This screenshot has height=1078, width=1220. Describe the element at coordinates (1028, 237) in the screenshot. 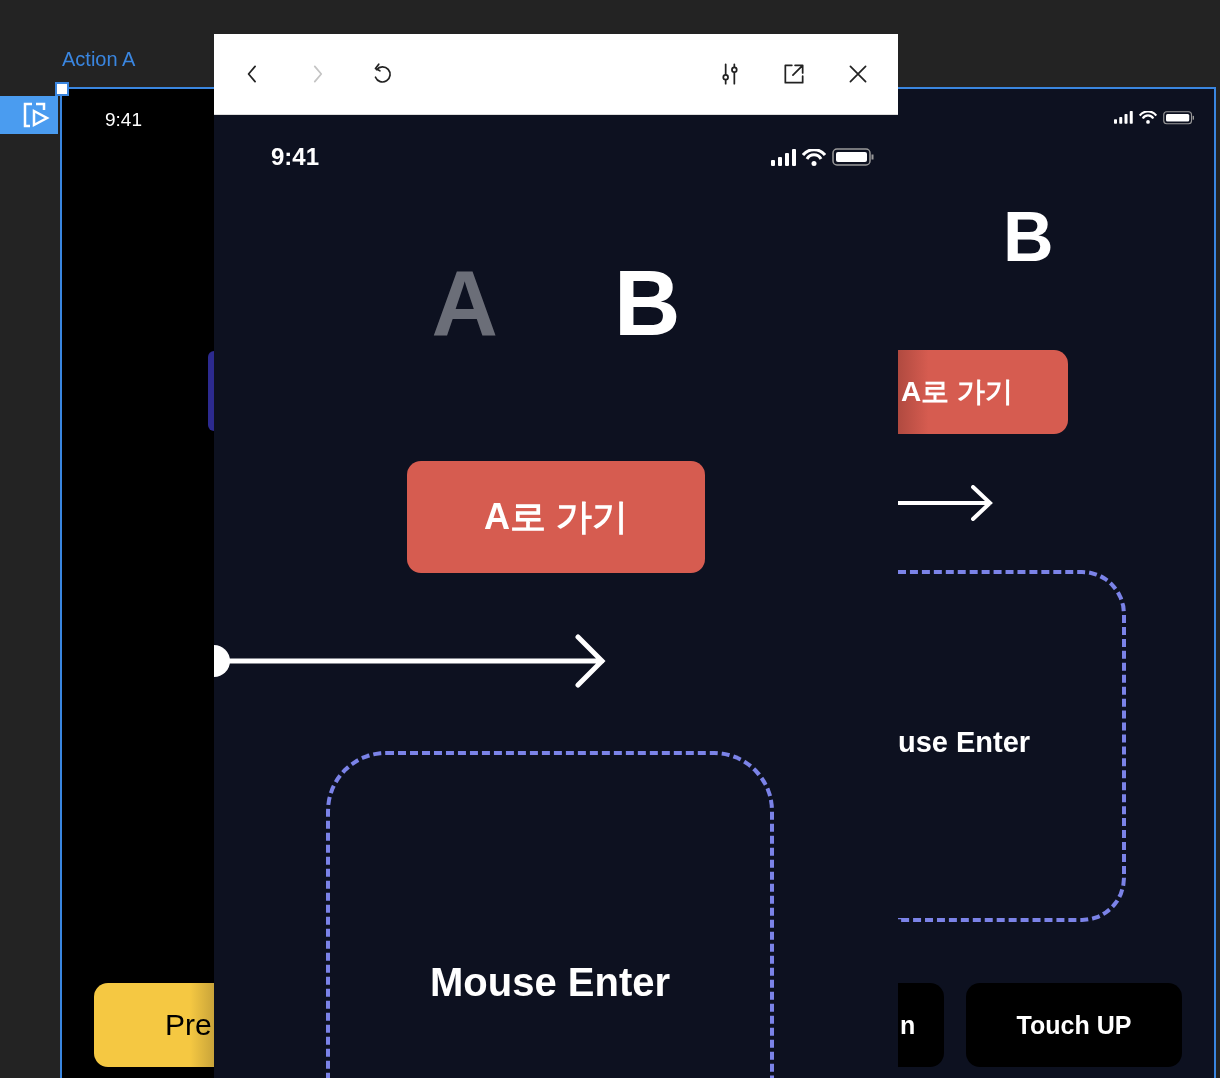

I see `letter-b: B` at that location.